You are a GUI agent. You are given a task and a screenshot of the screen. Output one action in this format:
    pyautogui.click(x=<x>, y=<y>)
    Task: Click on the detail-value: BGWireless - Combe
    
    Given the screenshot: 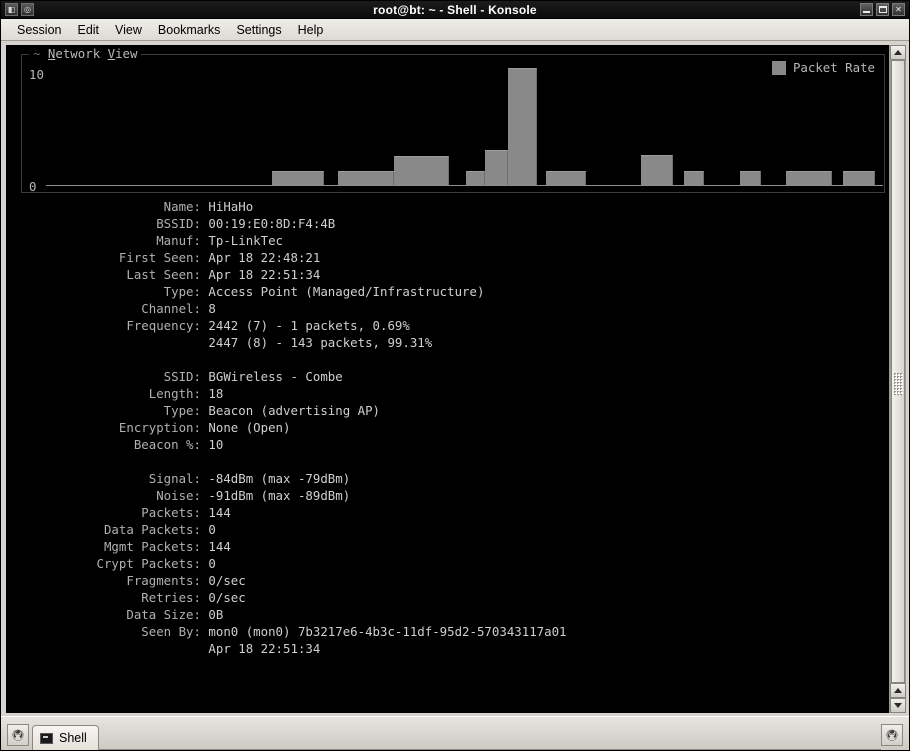 What is the action you would take?
    pyautogui.click(x=275, y=376)
    